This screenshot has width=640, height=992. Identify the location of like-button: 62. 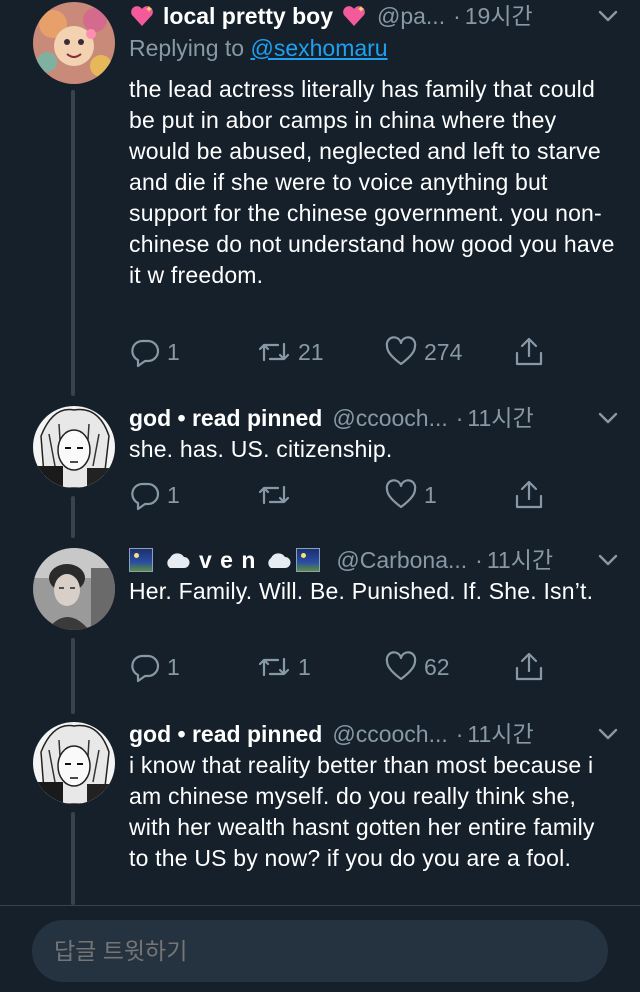
(417, 667).